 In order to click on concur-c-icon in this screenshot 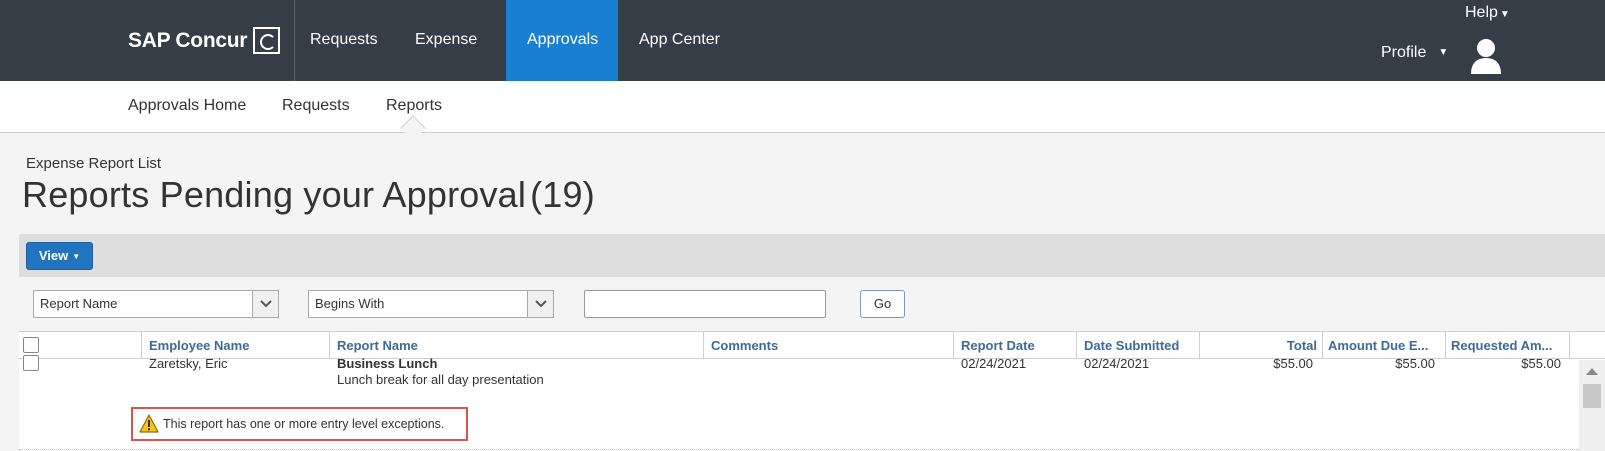, I will do `click(267, 40)`.